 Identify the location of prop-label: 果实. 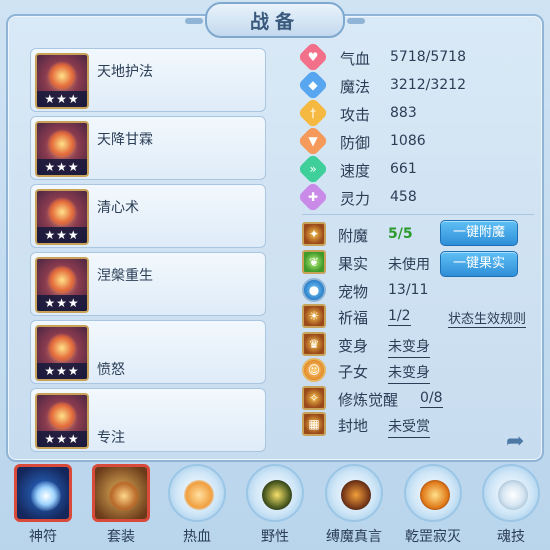
(353, 264).